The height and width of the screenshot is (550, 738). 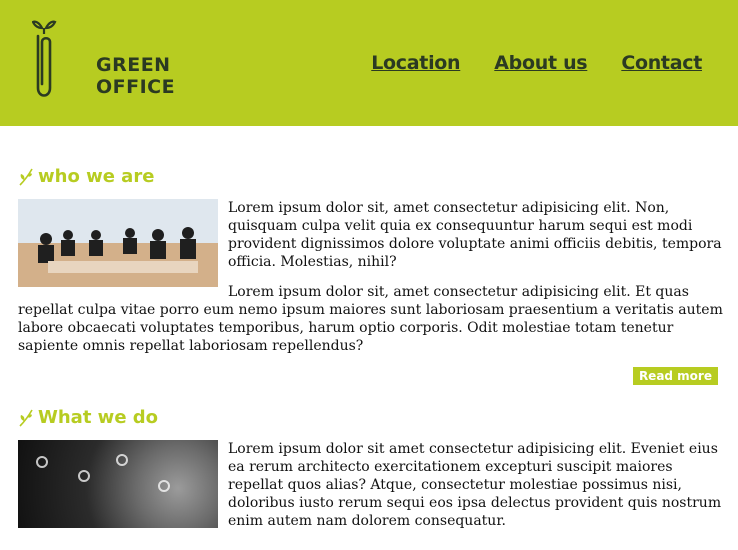 What do you see at coordinates (98, 417) in the screenshot?
I see `section-title-text: What we do` at bounding box center [98, 417].